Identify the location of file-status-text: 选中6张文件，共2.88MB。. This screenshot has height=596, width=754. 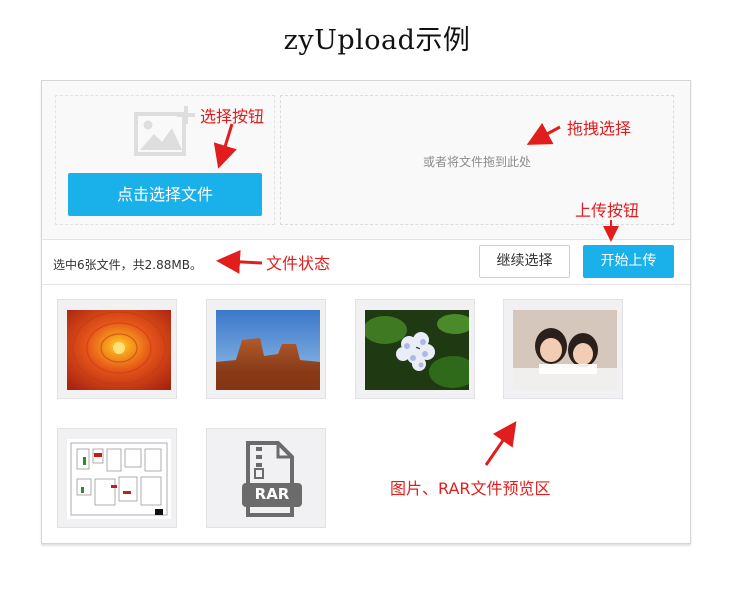
(127, 265).